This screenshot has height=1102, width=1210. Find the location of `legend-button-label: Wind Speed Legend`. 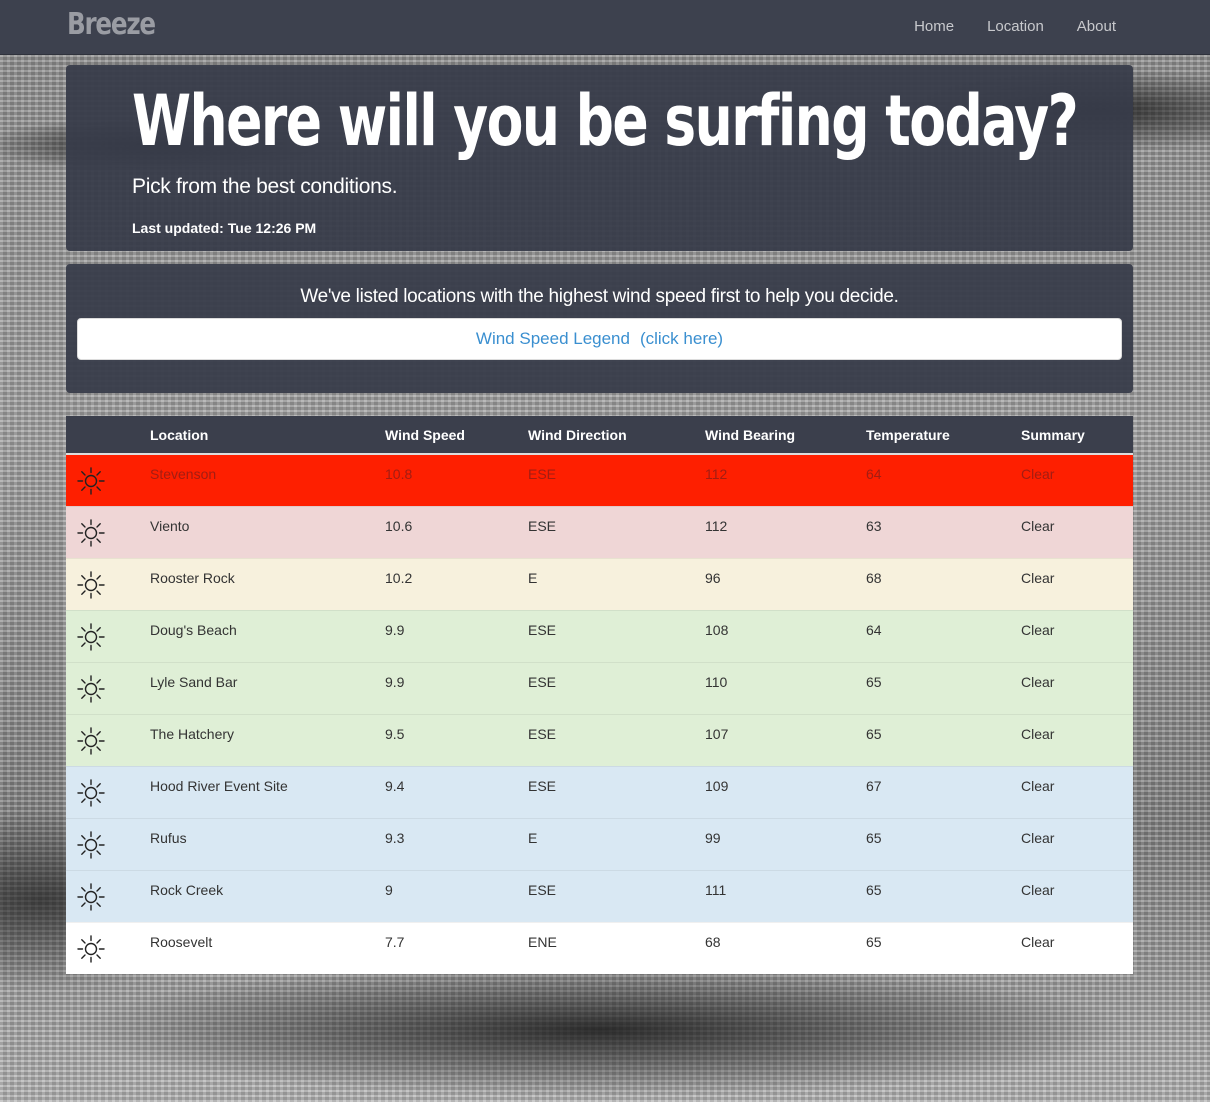

legend-button-label: Wind Speed Legend is located at coordinates (552, 338).